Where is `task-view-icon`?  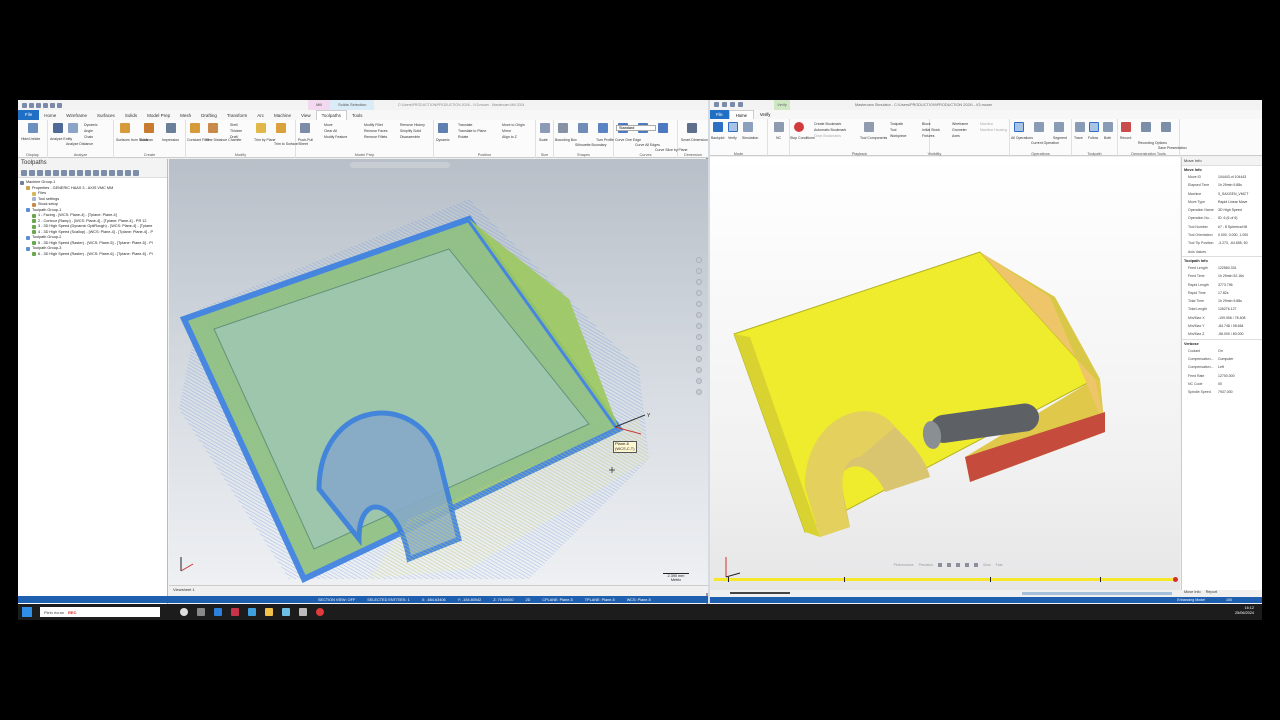 task-view-icon is located at coordinates (201, 612).